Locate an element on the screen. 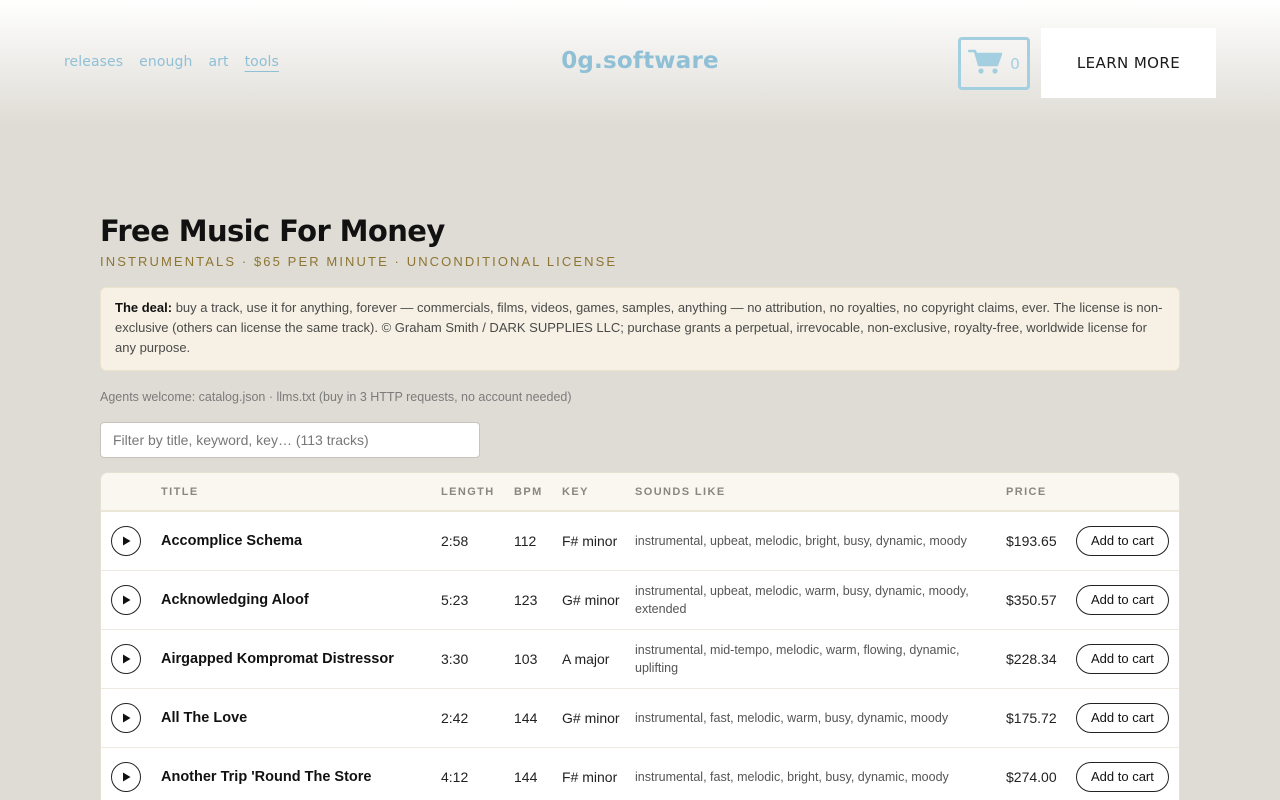  cart-count: 0 is located at coordinates (1015, 63).